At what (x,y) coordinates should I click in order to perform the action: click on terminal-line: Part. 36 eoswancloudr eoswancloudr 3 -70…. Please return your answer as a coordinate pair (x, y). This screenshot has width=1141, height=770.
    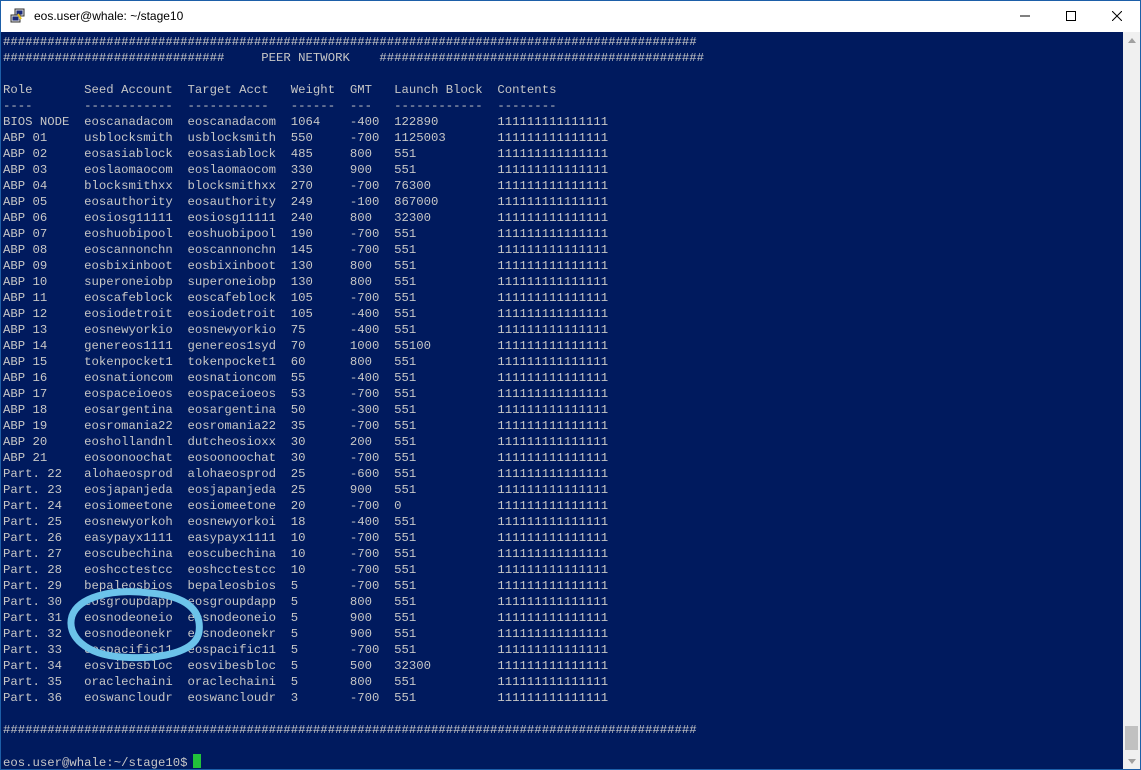
    Looking at the image, I should click on (306, 698).